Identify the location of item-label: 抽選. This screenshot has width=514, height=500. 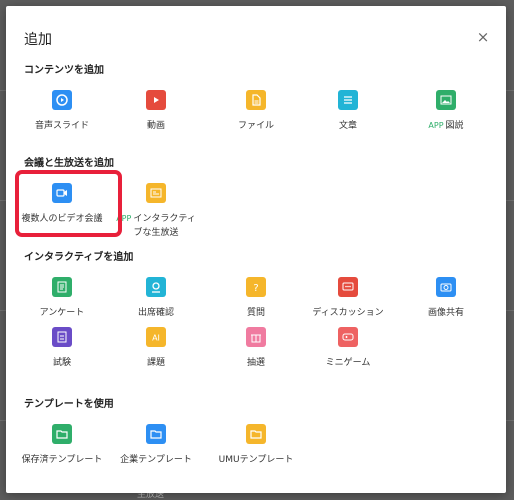
(256, 363).